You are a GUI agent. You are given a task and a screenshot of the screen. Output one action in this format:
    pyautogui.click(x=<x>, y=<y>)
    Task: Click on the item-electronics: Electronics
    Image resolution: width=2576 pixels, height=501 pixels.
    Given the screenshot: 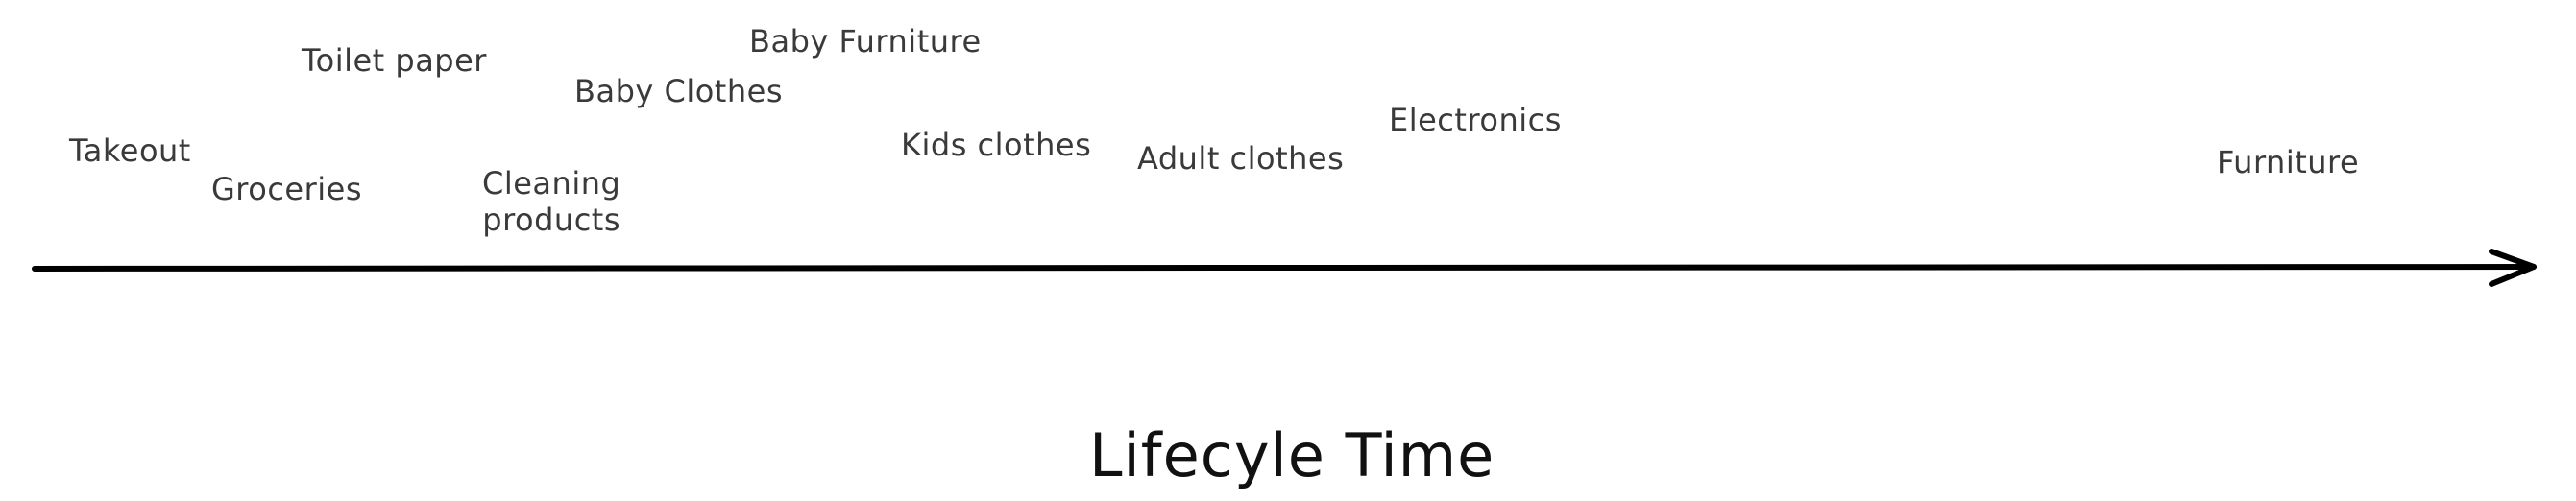 What is the action you would take?
    pyautogui.click(x=1475, y=120)
    